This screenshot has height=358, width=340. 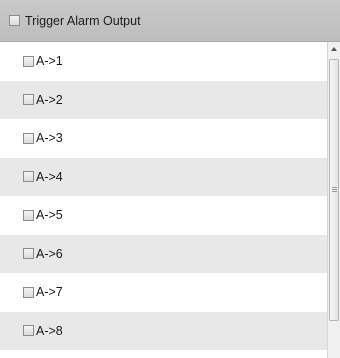 What do you see at coordinates (163, 253) in the screenshot?
I see `list-item: A->6` at bounding box center [163, 253].